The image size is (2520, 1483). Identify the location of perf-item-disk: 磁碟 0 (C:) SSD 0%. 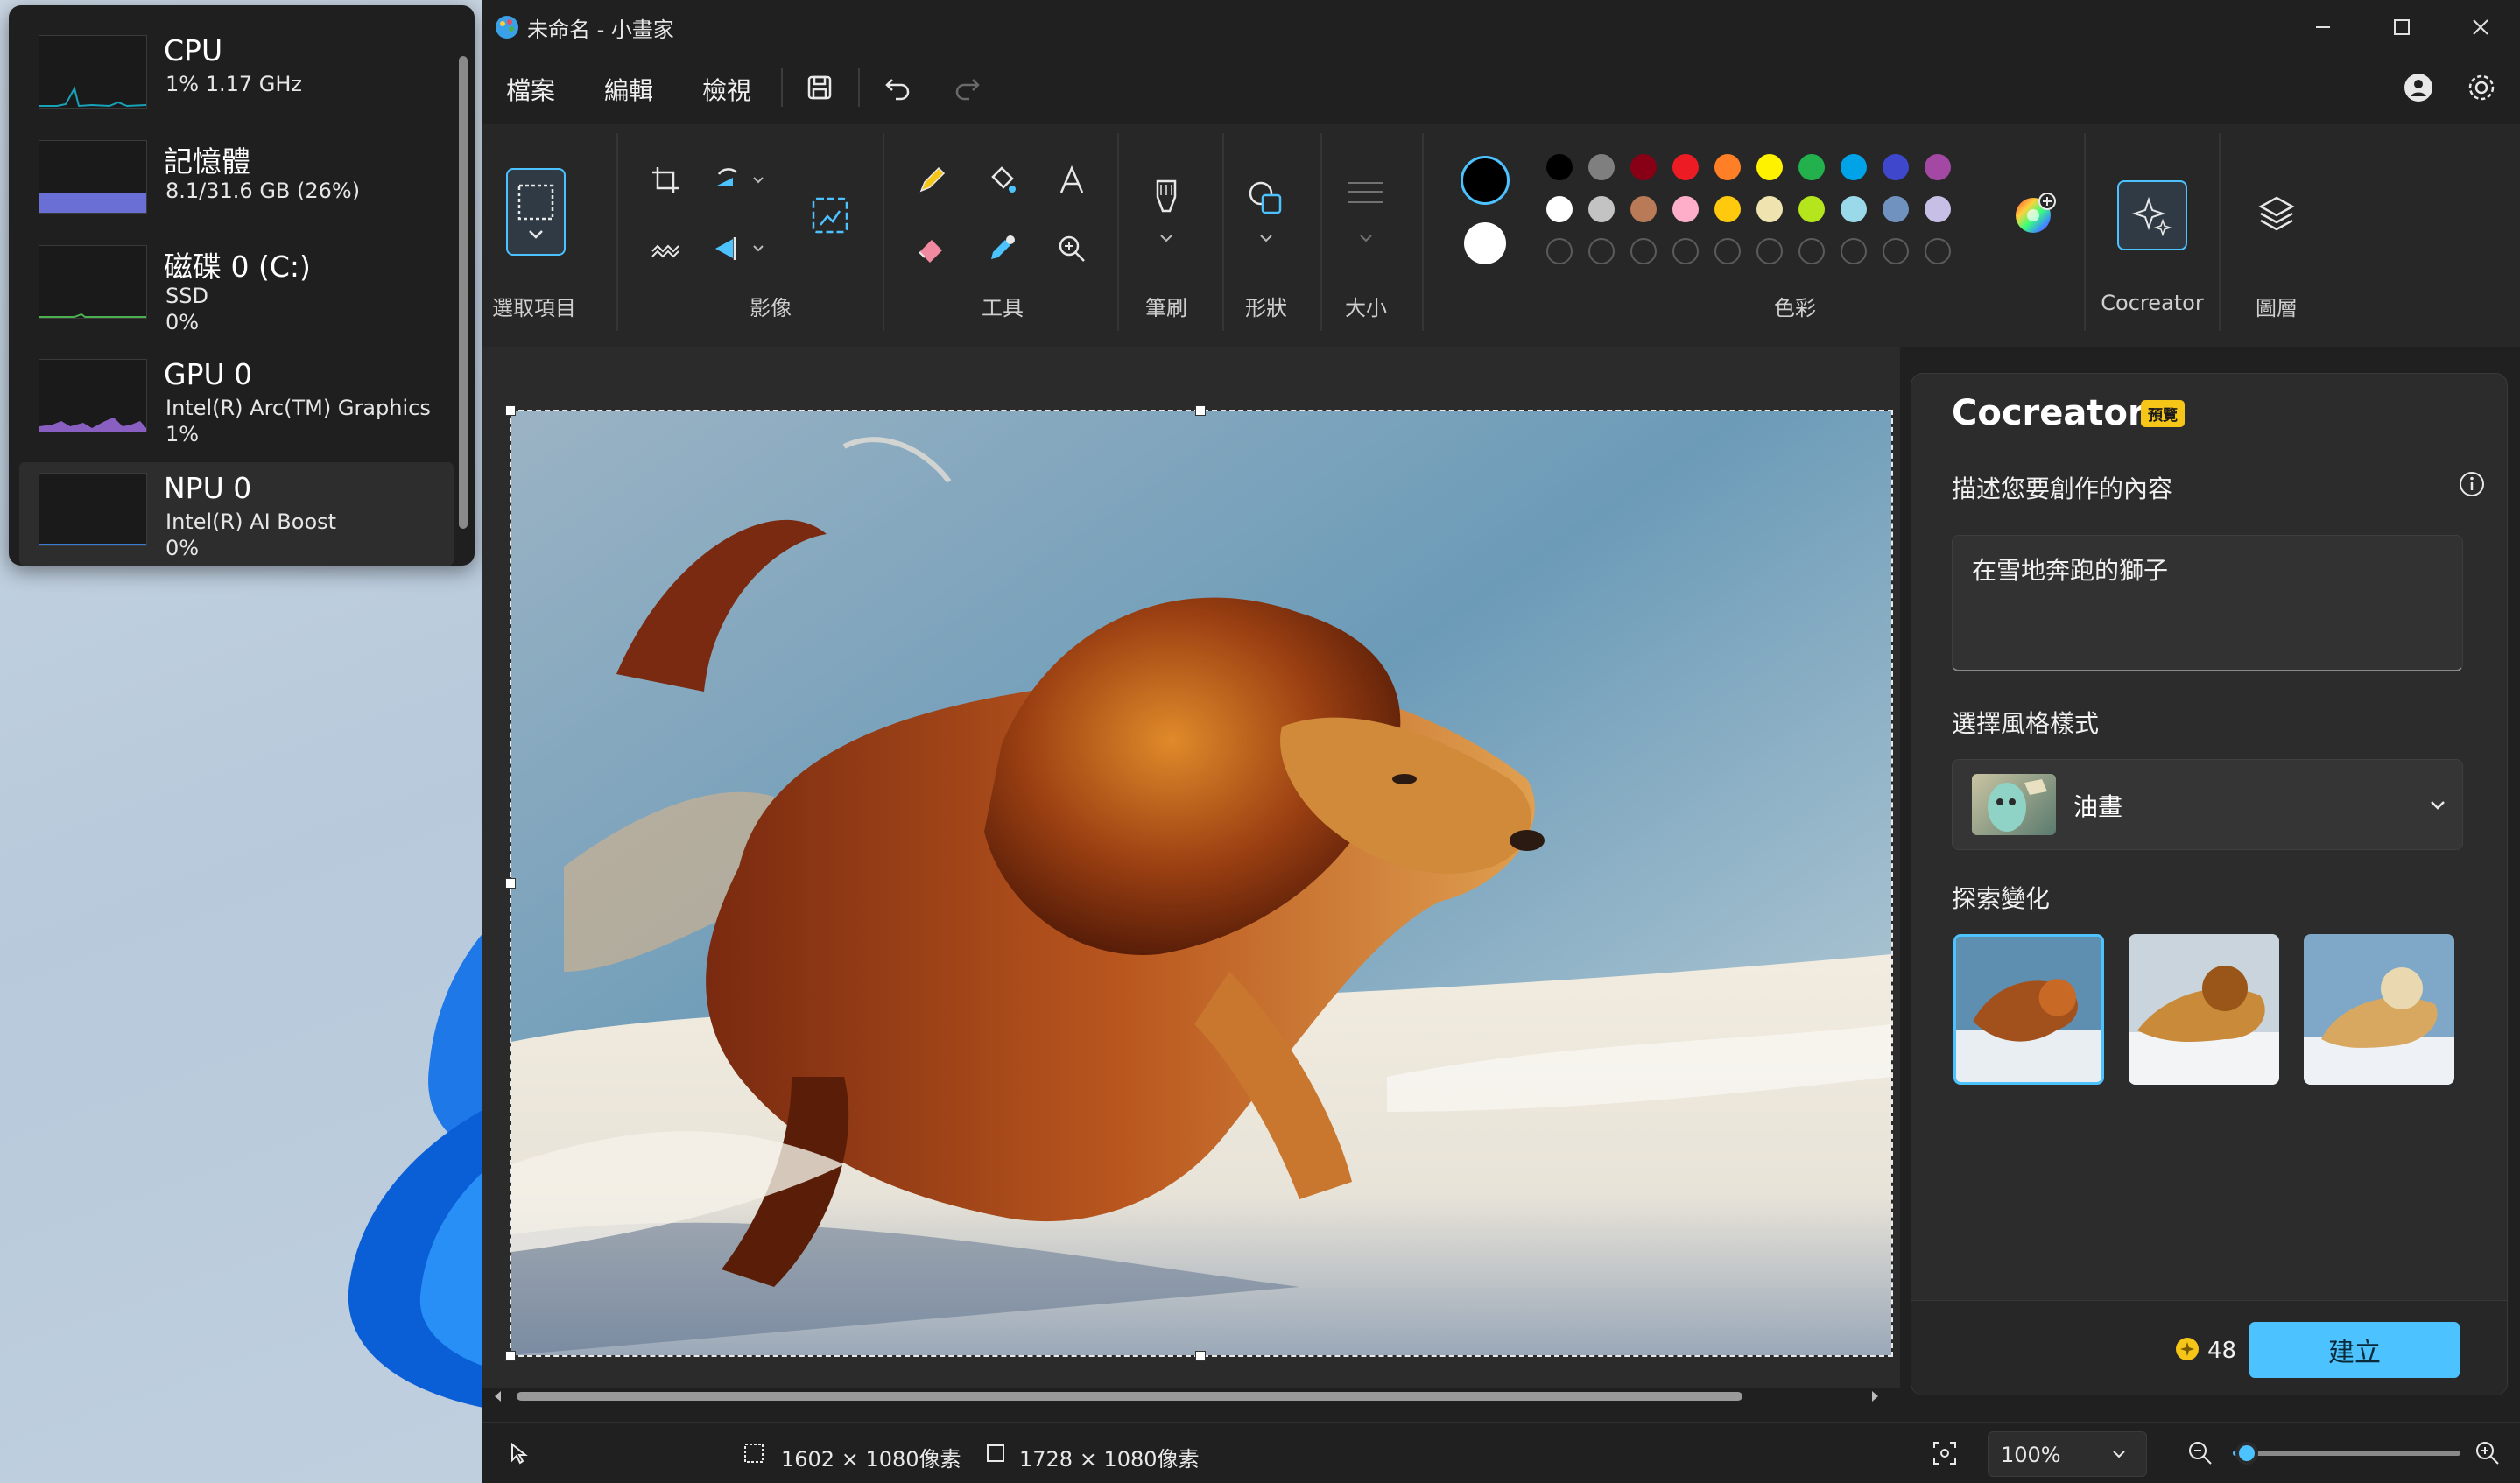
(236, 286).